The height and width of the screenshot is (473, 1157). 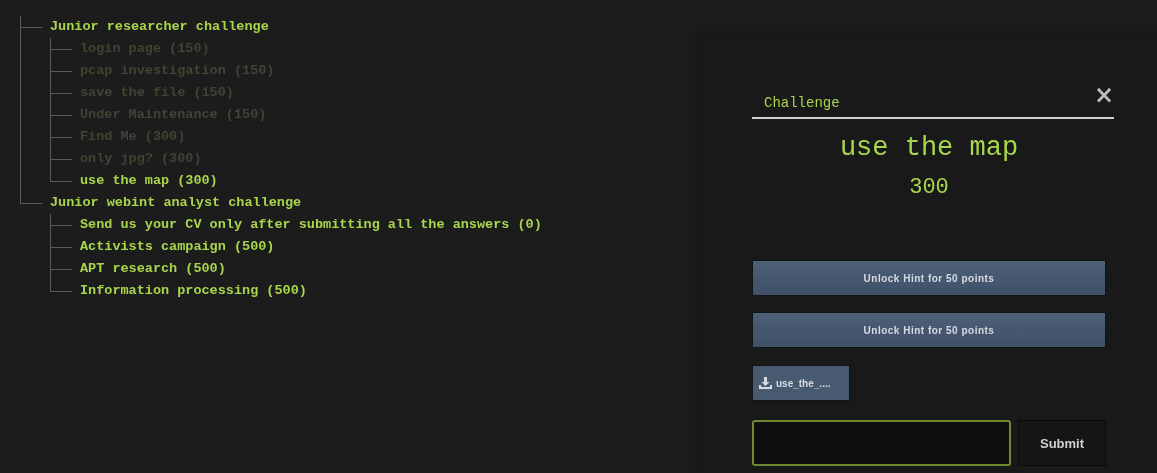 I want to click on tree-item: Activists campaign (500), so click(x=177, y=247).